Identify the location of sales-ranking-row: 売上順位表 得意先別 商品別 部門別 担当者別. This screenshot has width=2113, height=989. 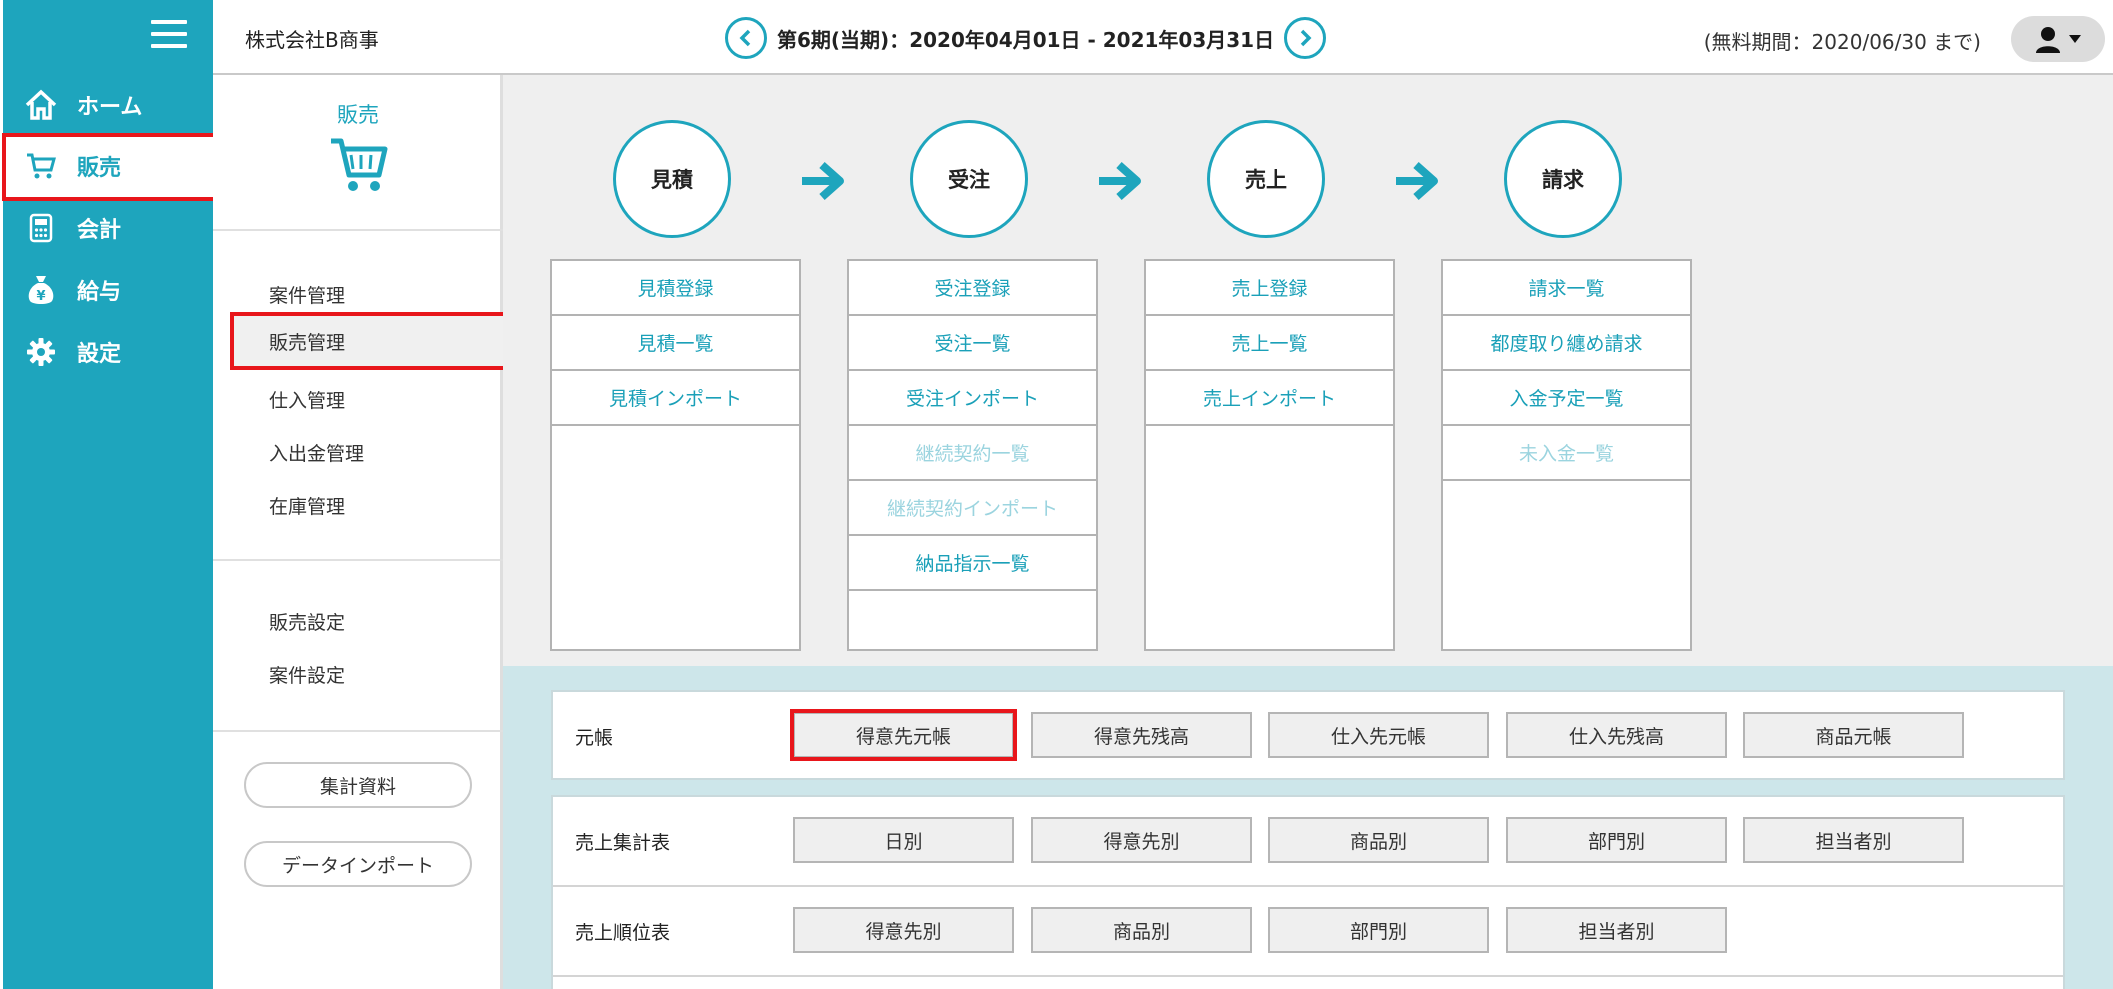
(1308, 931).